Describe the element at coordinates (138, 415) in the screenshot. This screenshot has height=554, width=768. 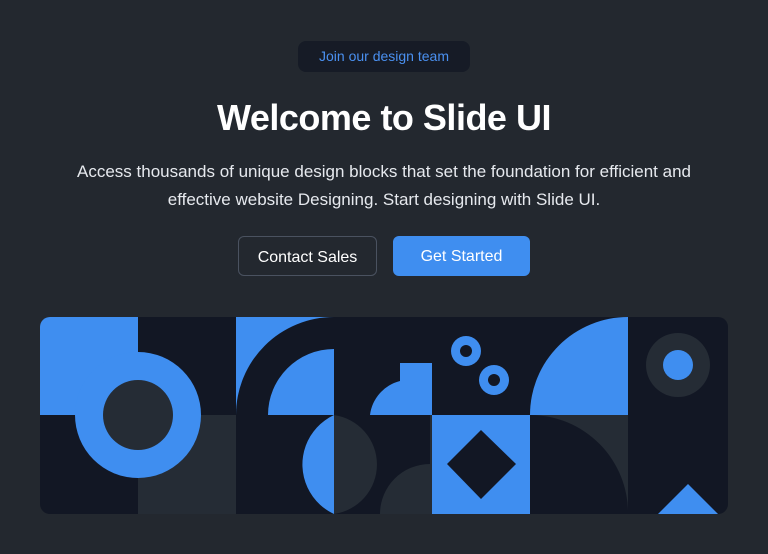
I see `ring-tile` at that location.